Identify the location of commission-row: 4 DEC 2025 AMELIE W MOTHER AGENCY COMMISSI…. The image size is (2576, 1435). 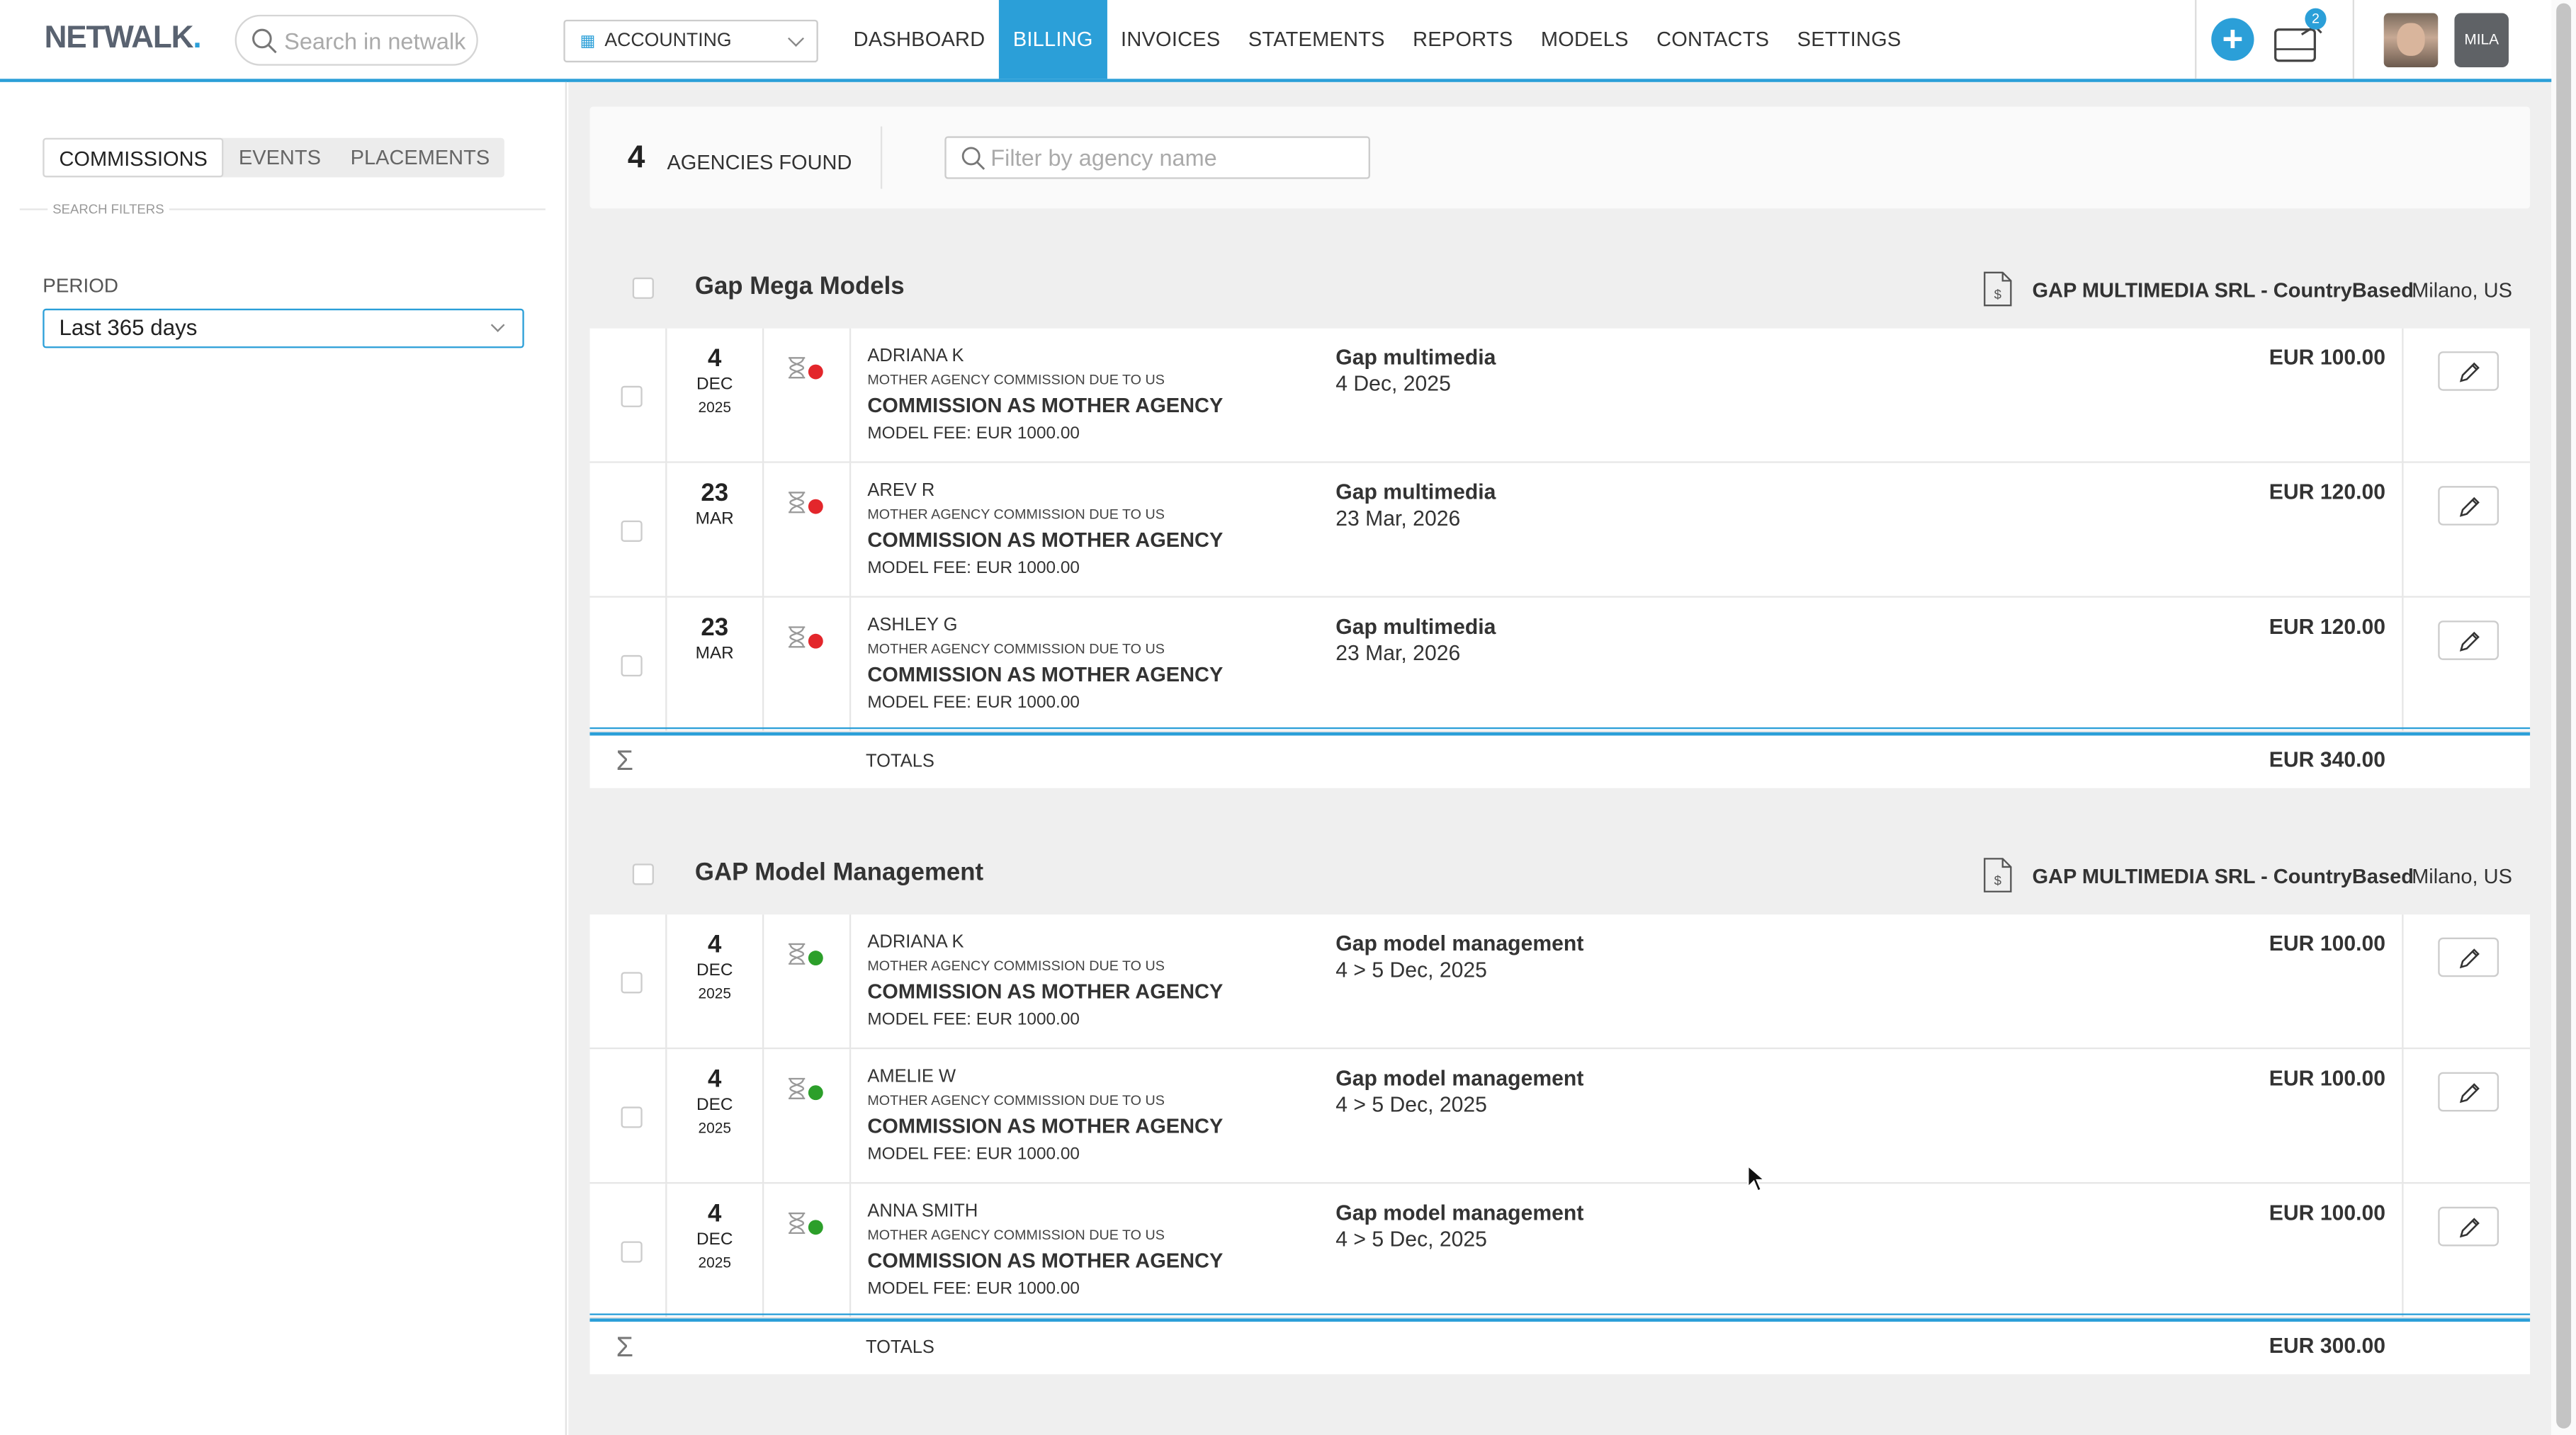
(1560, 1116).